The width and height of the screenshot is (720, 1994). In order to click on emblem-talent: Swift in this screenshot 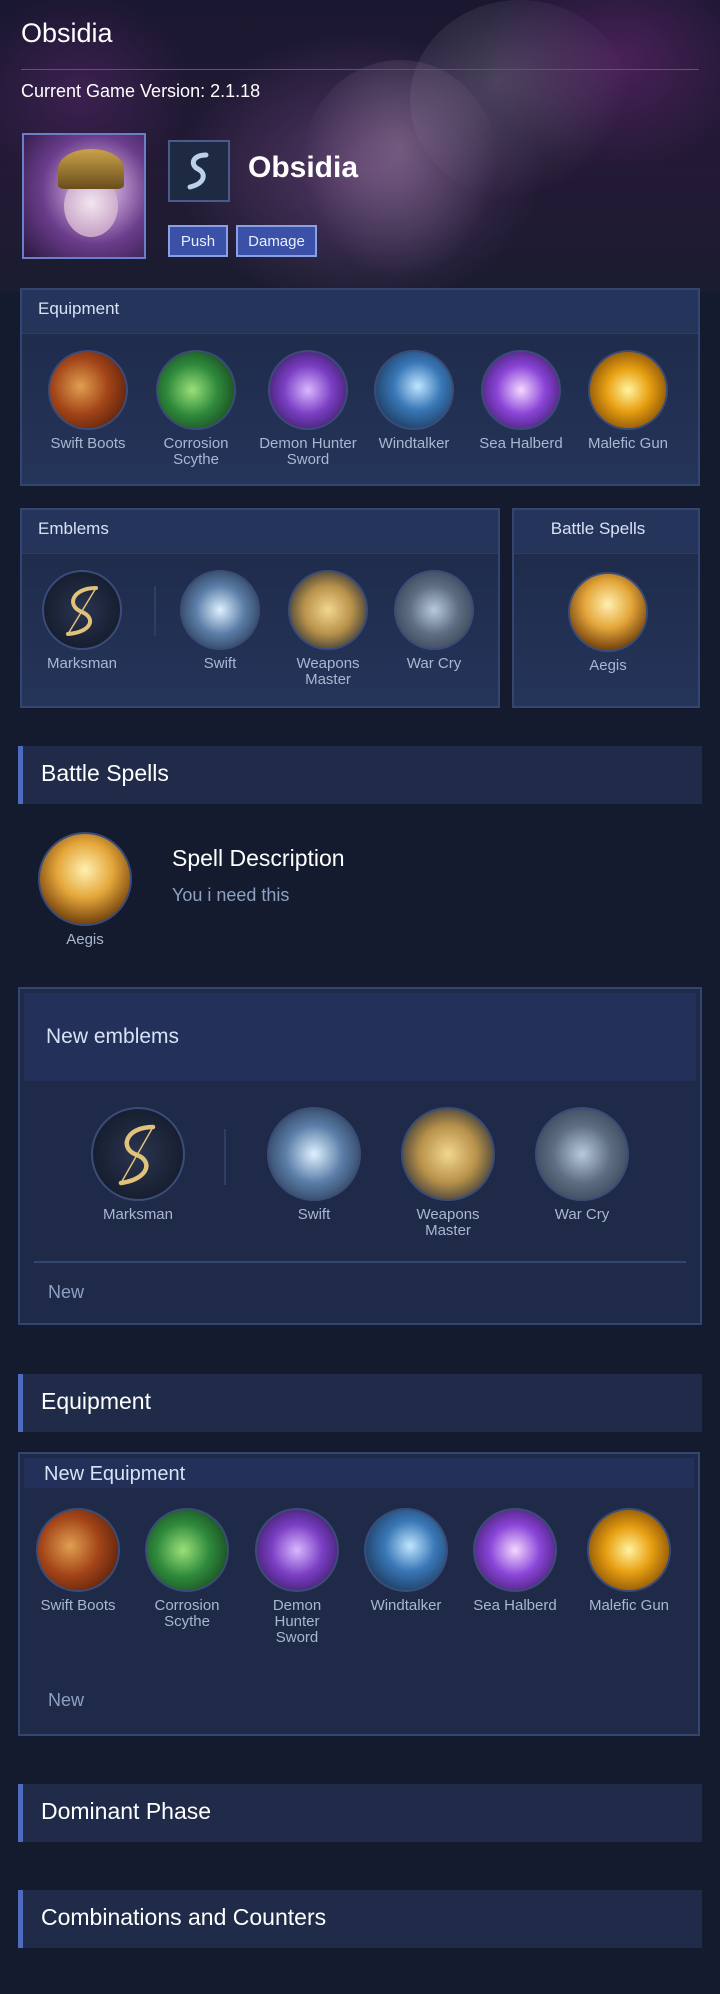, I will do `click(220, 621)`.